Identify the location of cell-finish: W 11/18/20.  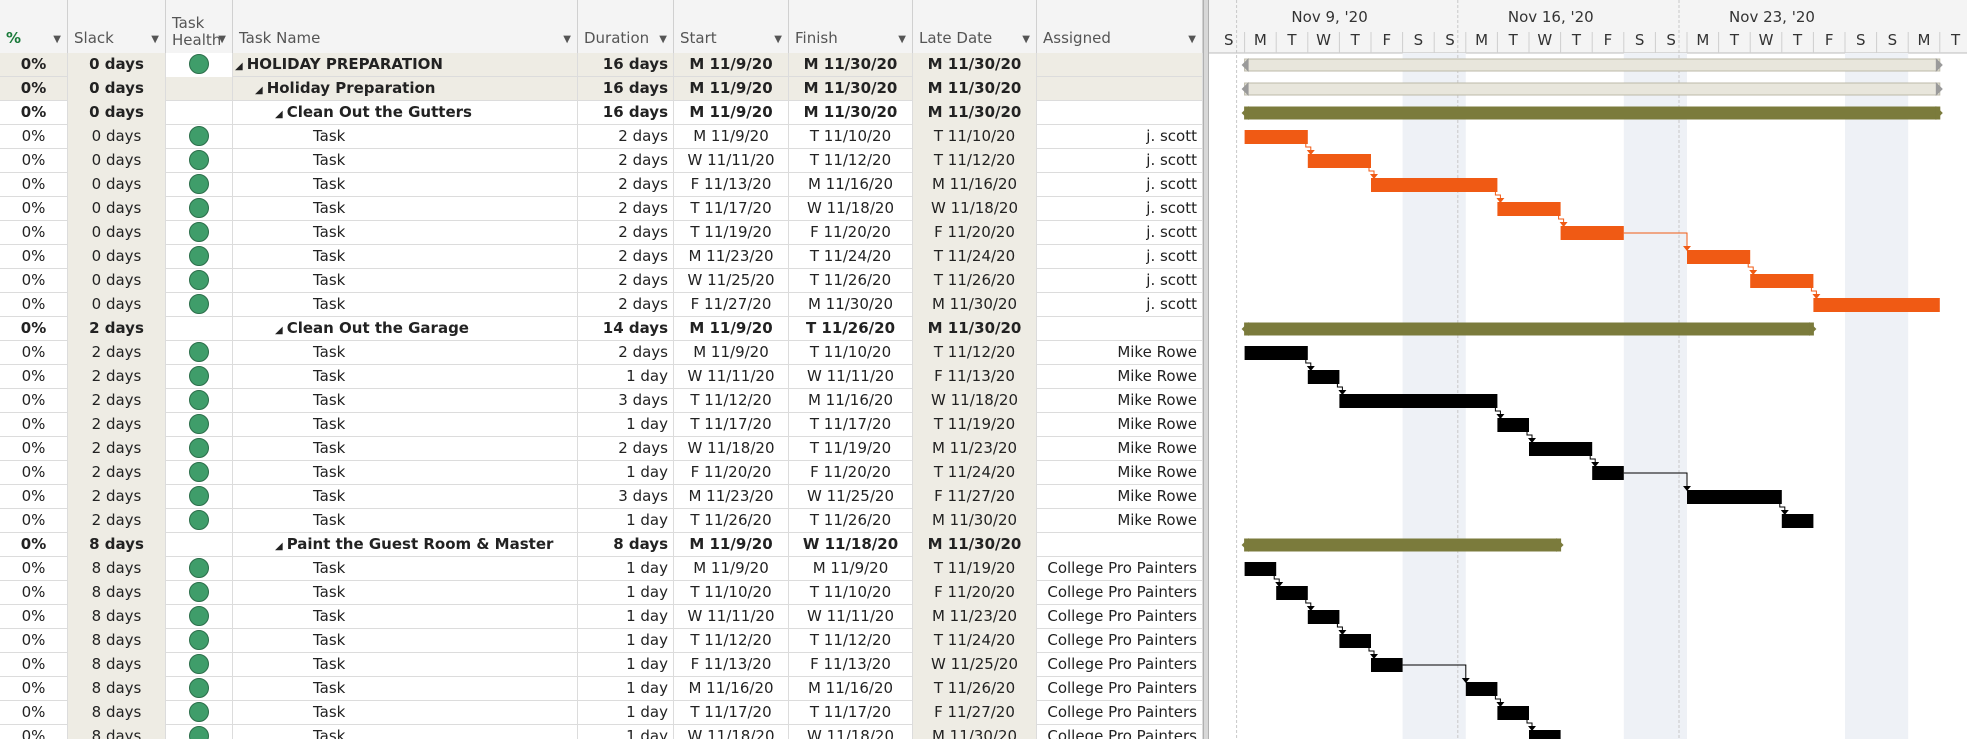
(851, 545).